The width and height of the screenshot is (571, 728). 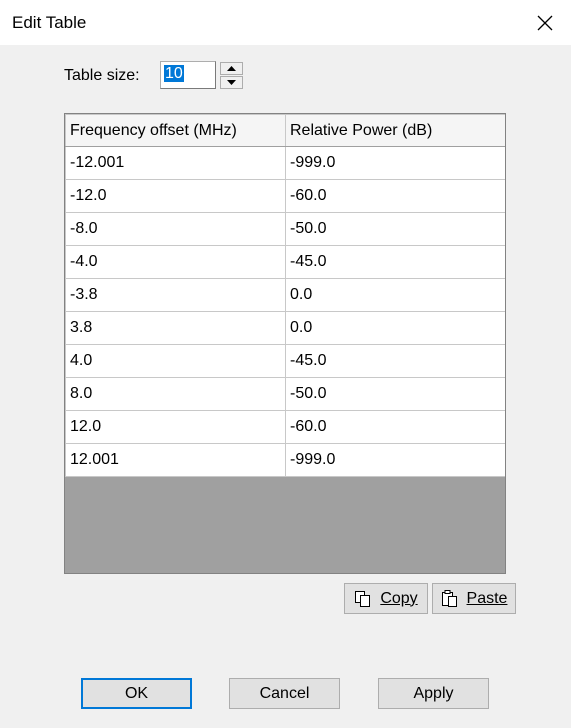 I want to click on column-header-relative-power: Relative Power (dB), so click(x=395, y=130).